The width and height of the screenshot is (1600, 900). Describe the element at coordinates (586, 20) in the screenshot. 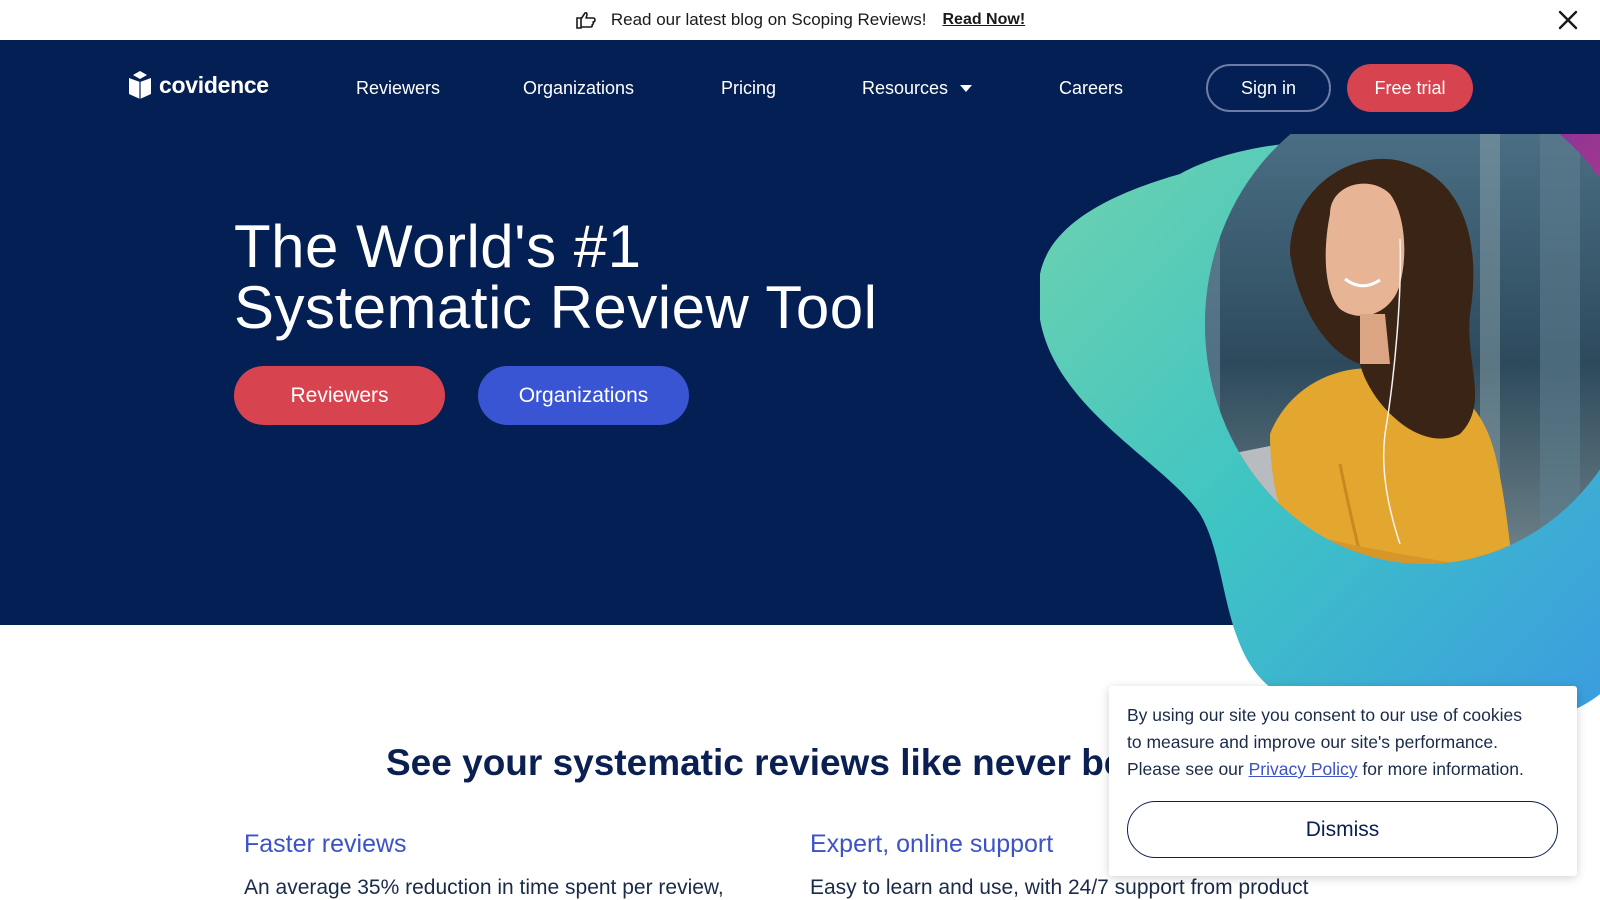

I see `pointing-hand-icon` at that location.